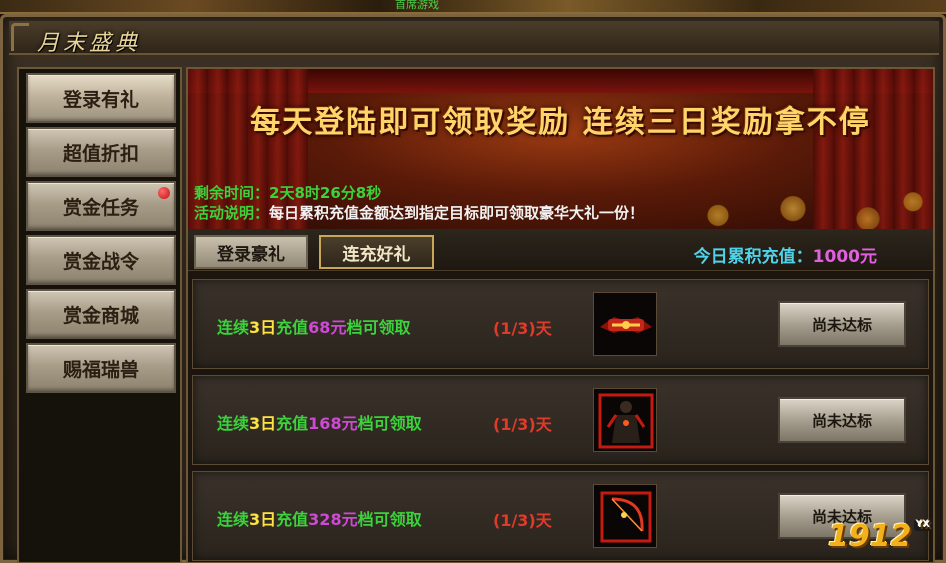  What do you see at coordinates (333, 519) in the screenshot?
I see `condition-amount: 328元` at bounding box center [333, 519].